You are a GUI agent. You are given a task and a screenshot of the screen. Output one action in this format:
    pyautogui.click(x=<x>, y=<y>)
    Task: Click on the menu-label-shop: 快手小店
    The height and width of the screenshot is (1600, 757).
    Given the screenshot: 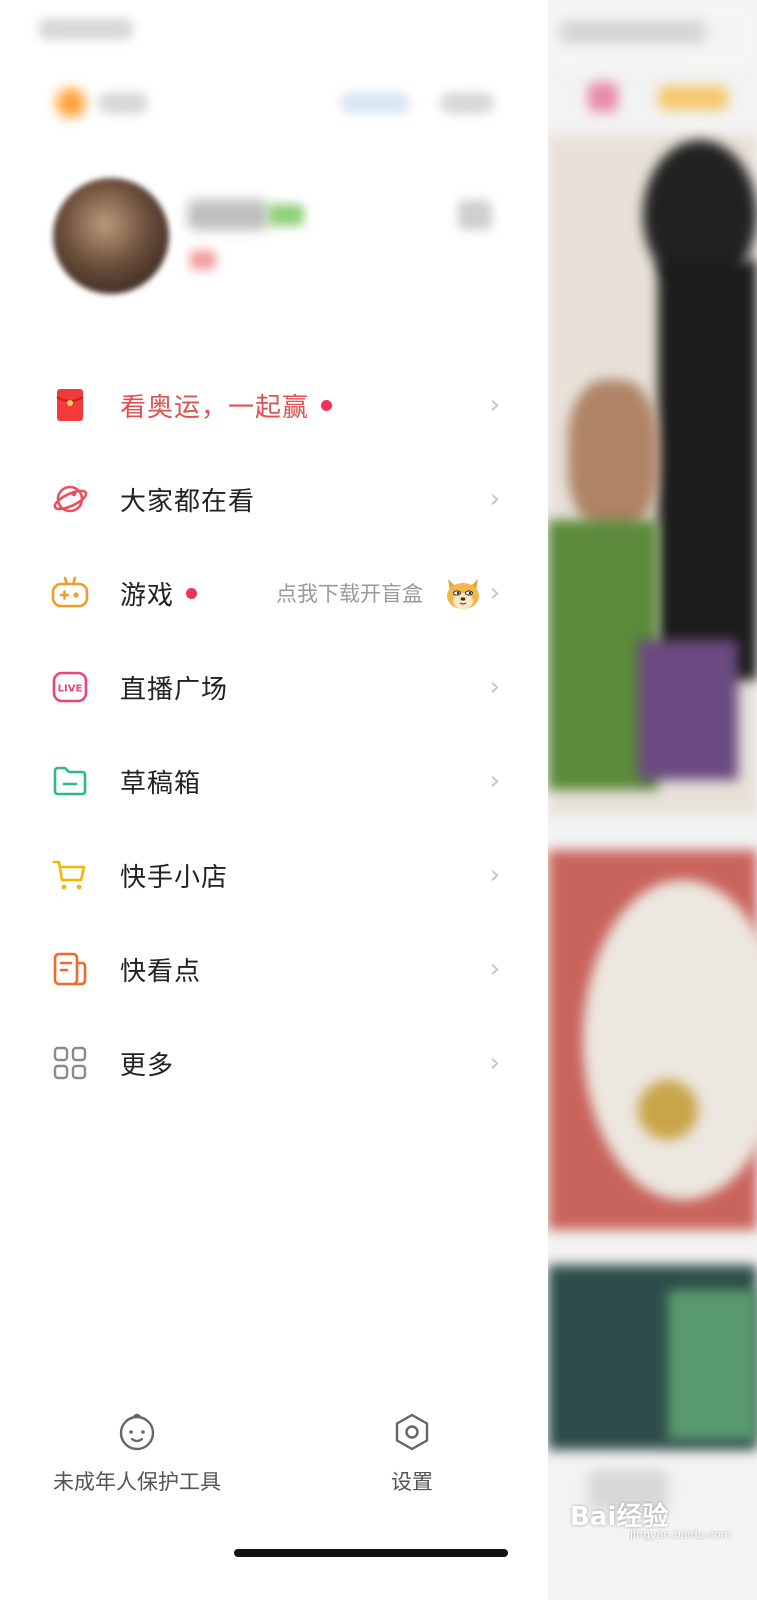 What is the action you would take?
    pyautogui.click(x=174, y=877)
    